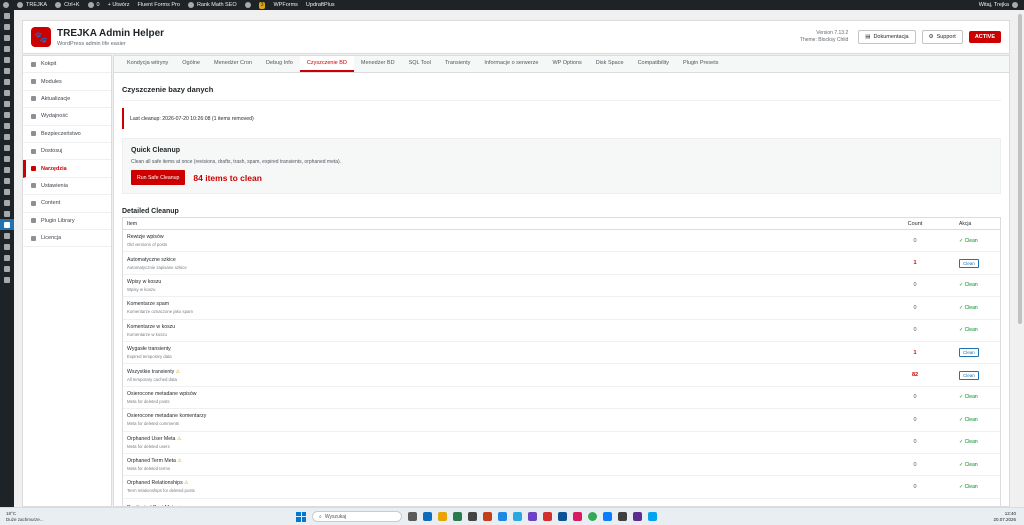 Image resolution: width=1024 pixels, height=525 pixels. Describe the element at coordinates (151, 371) in the screenshot. I see `item-name-text: Wszystkie transienty` at that location.